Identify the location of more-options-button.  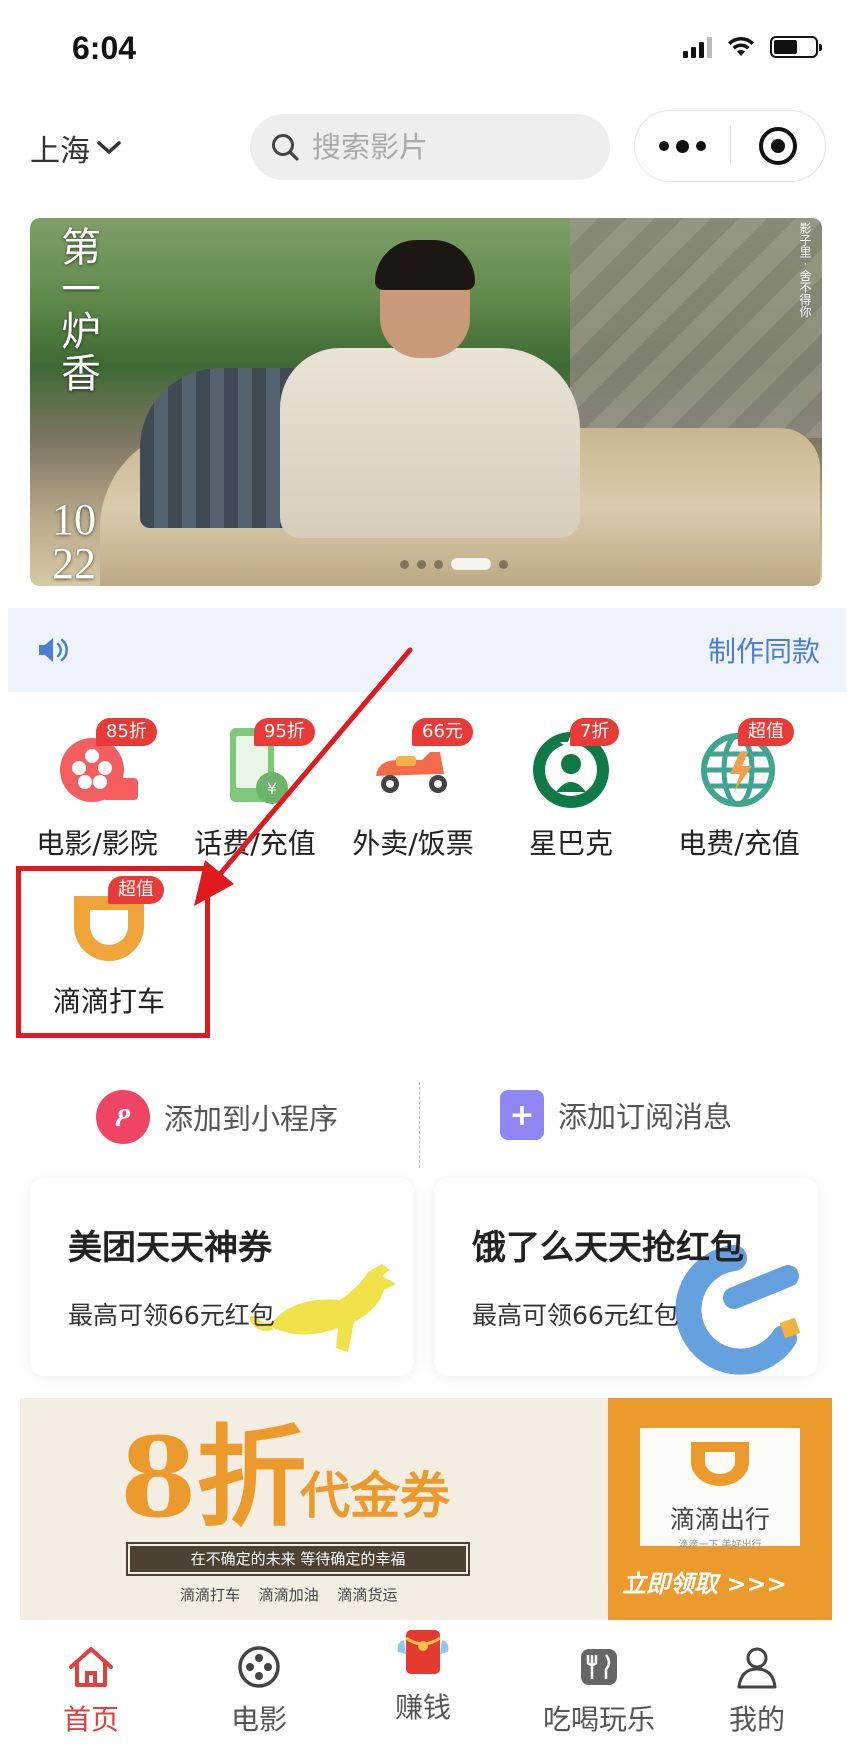
(682, 146).